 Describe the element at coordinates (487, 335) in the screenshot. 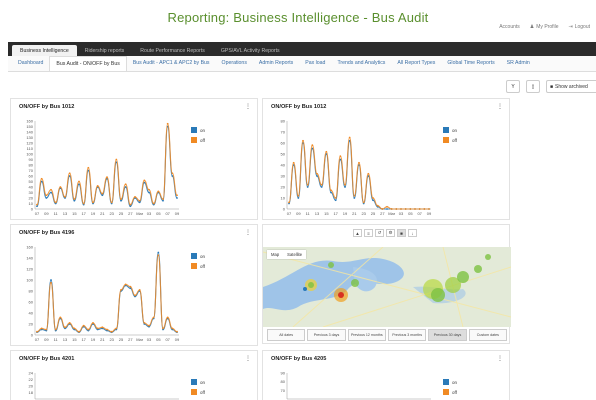

I see `range-custom-dates: Custom dates` at that location.